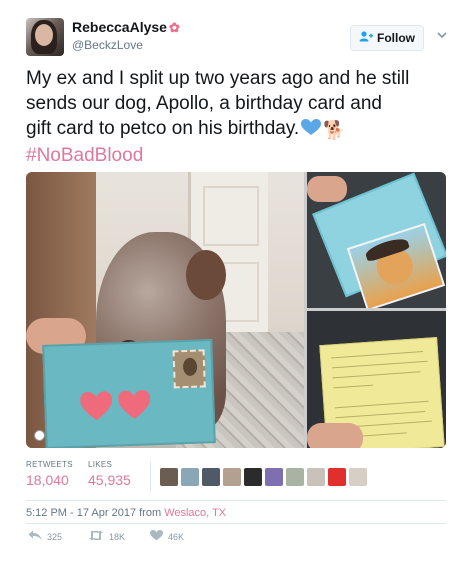 This screenshot has height=566, width=474. I want to click on media-badge-icon, so click(39, 435).